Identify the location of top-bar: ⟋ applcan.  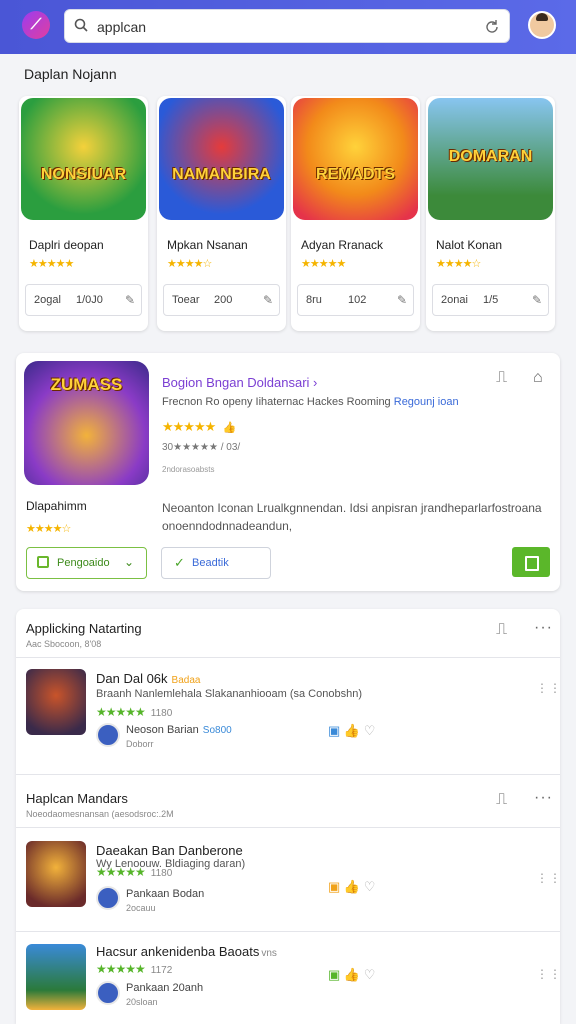
(288, 27).